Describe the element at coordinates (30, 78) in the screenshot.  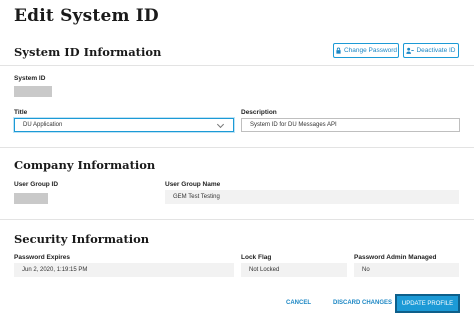
I see `system-id-label: System ID` at that location.